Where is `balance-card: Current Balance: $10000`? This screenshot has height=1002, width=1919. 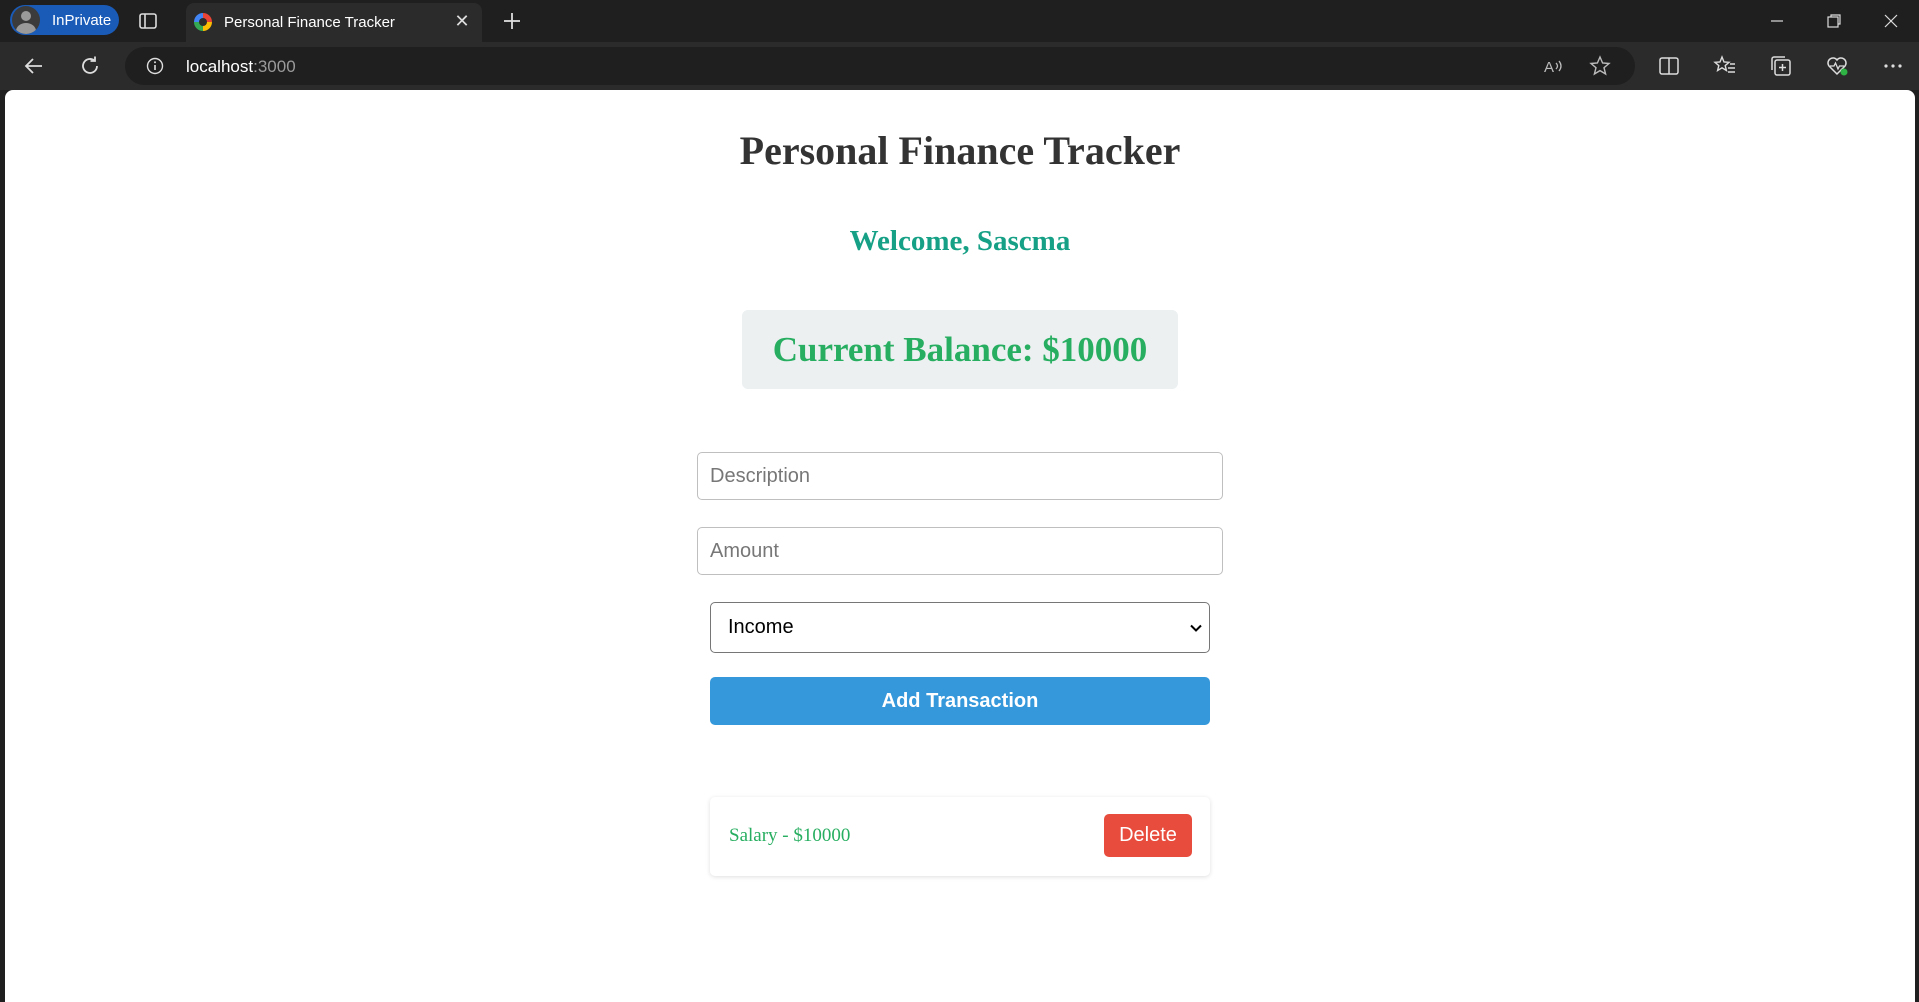 balance-card: Current Balance: $10000 is located at coordinates (960, 349).